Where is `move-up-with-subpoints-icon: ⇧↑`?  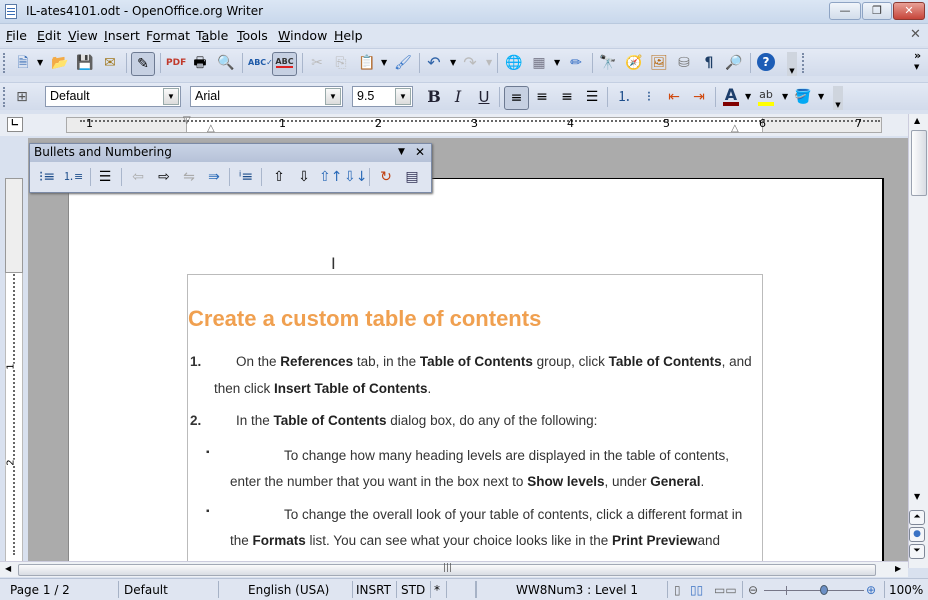 move-up-with-subpoints-icon: ⇧↑ is located at coordinates (330, 177).